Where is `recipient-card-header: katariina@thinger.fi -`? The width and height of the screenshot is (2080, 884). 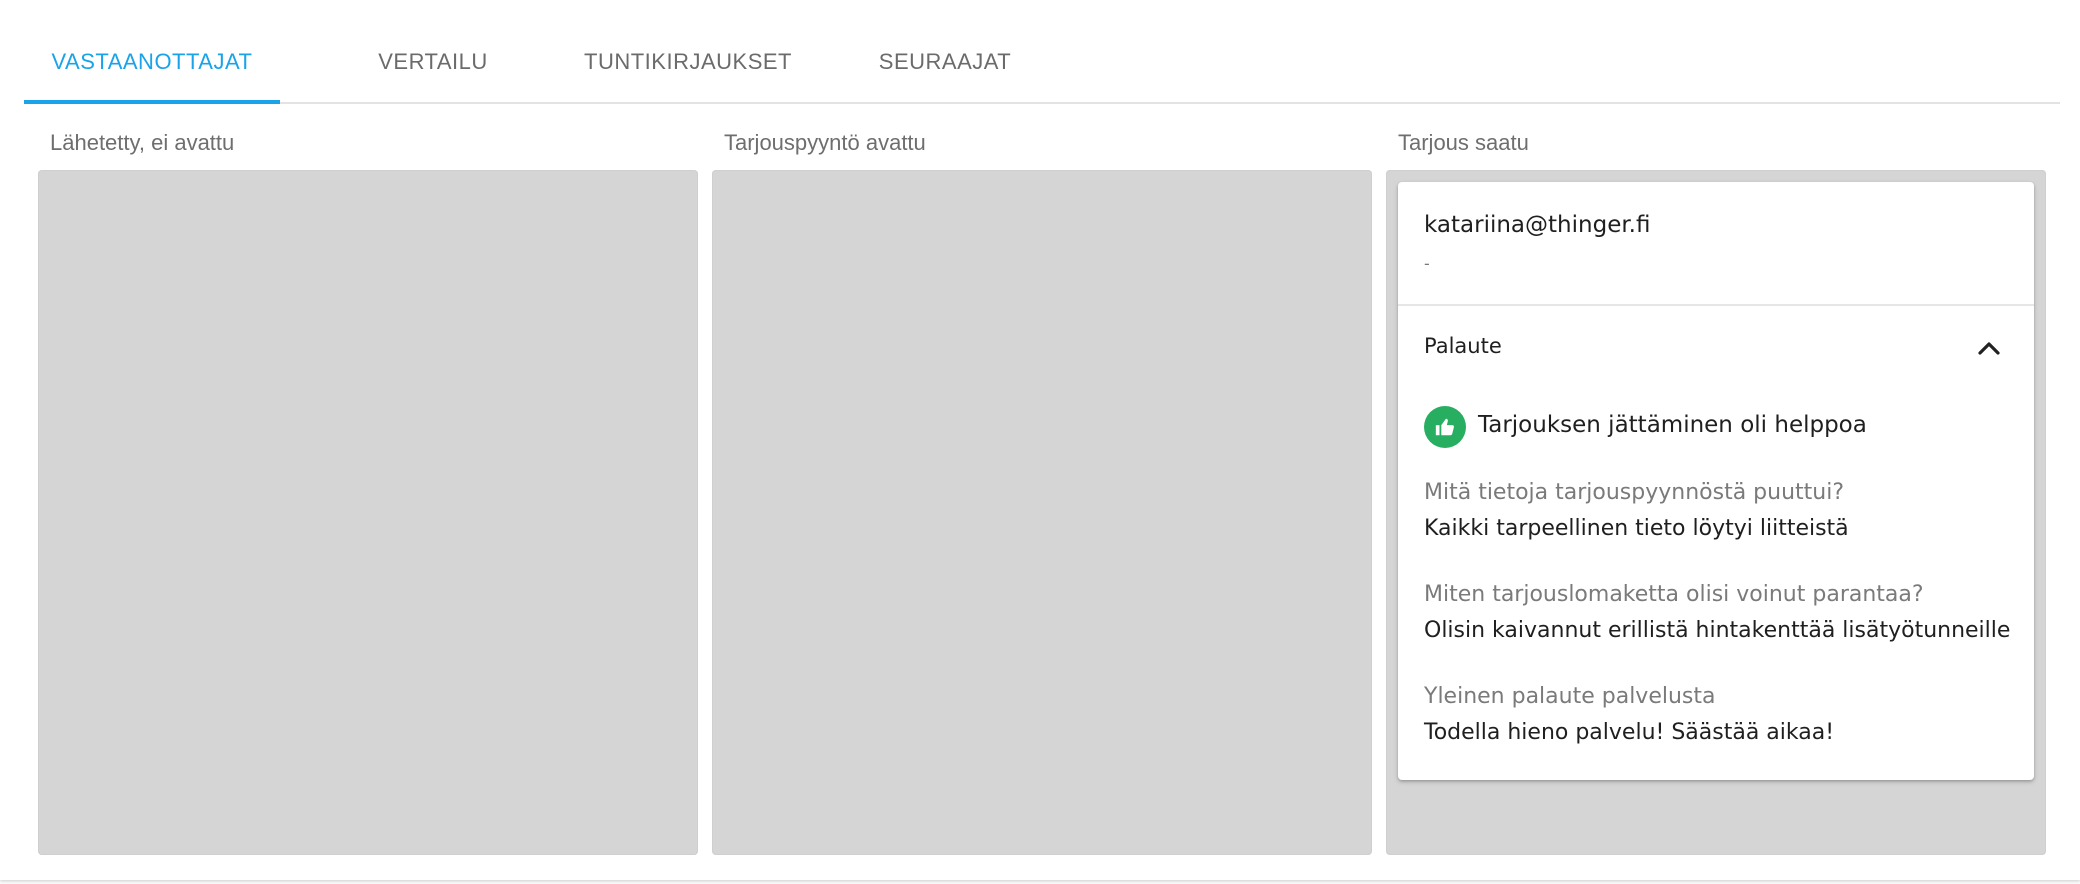 recipient-card-header: katariina@thinger.fi - is located at coordinates (1716, 244).